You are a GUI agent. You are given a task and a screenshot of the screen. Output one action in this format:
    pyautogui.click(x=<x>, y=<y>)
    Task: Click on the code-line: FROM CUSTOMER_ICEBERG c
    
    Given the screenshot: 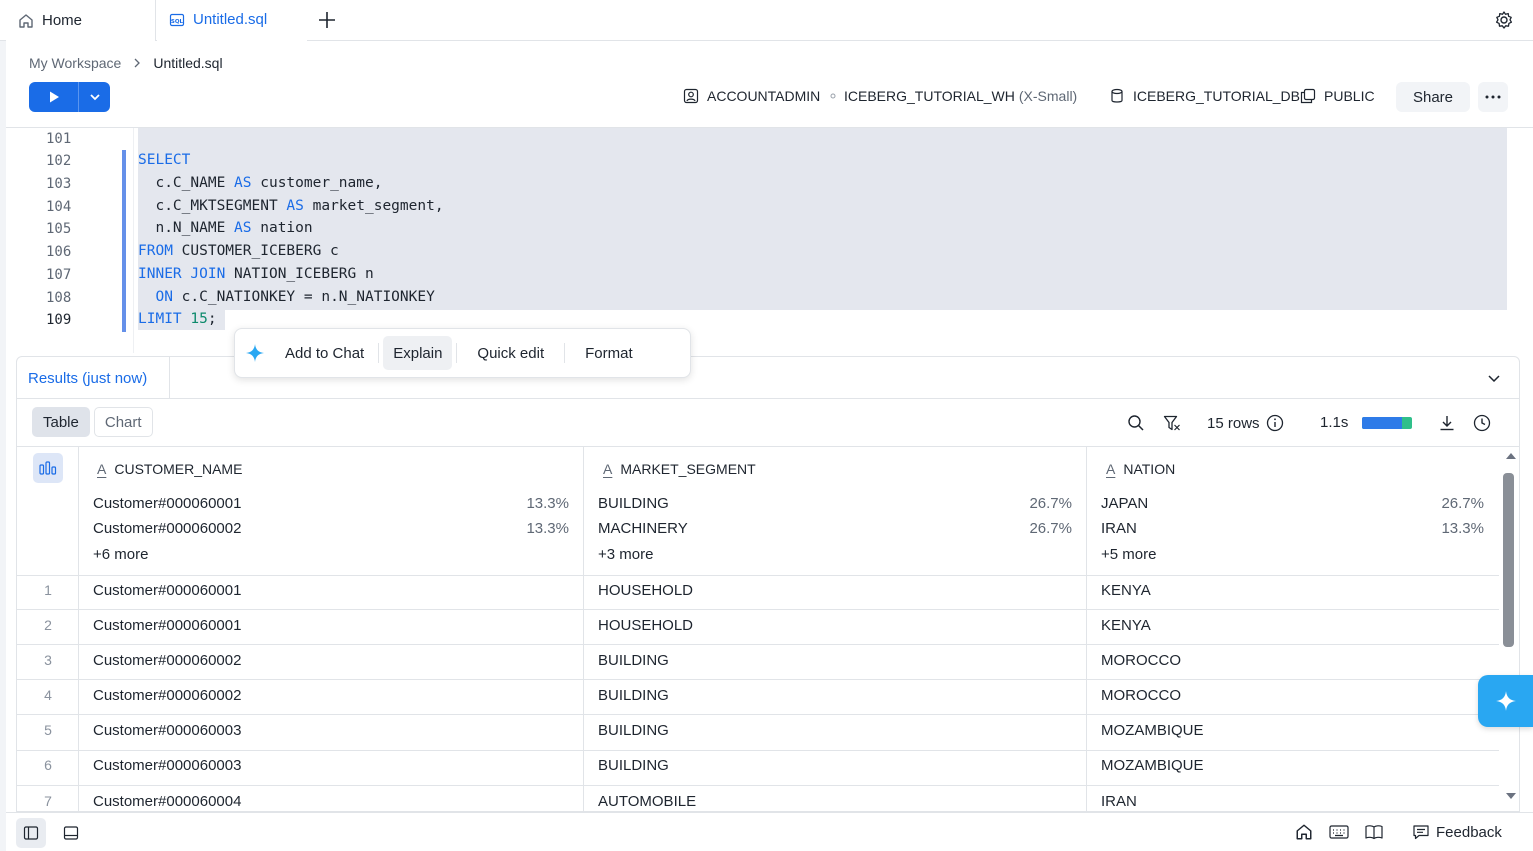 What is the action you would take?
    pyautogui.click(x=238, y=251)
    